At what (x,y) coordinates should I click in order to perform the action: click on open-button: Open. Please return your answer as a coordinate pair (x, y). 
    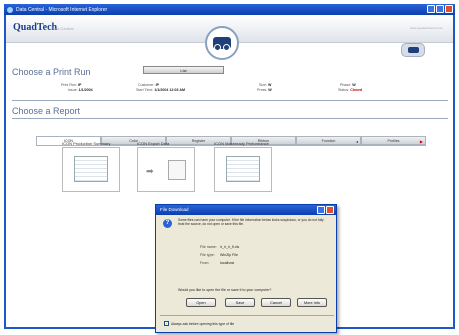
    Looking at the image, I should click on (201, 302).